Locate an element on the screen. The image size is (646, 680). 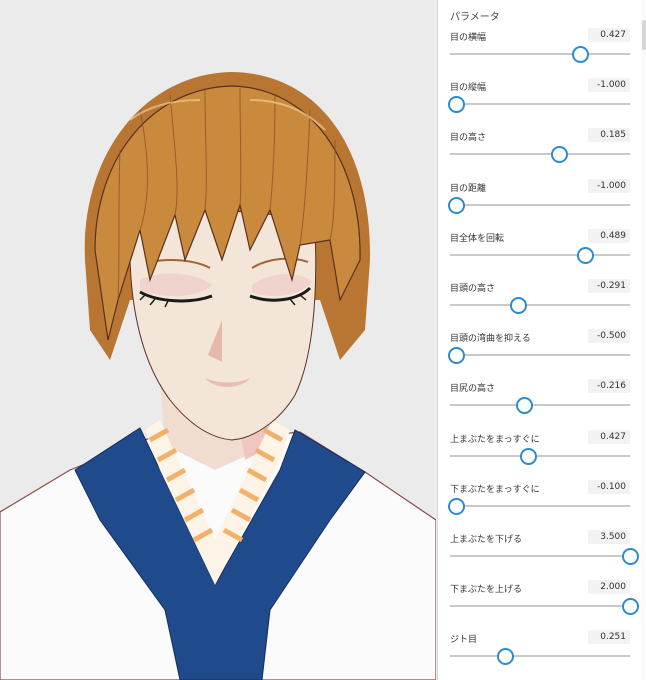
param-row: 目頭の湾曲を抑える -0.500 is located at coordinates (539, 350).